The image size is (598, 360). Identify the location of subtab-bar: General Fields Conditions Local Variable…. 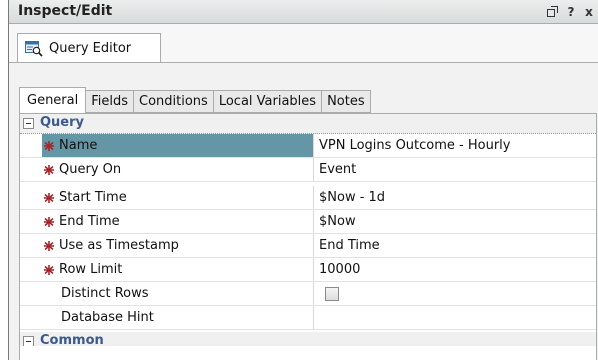
(195, 100).